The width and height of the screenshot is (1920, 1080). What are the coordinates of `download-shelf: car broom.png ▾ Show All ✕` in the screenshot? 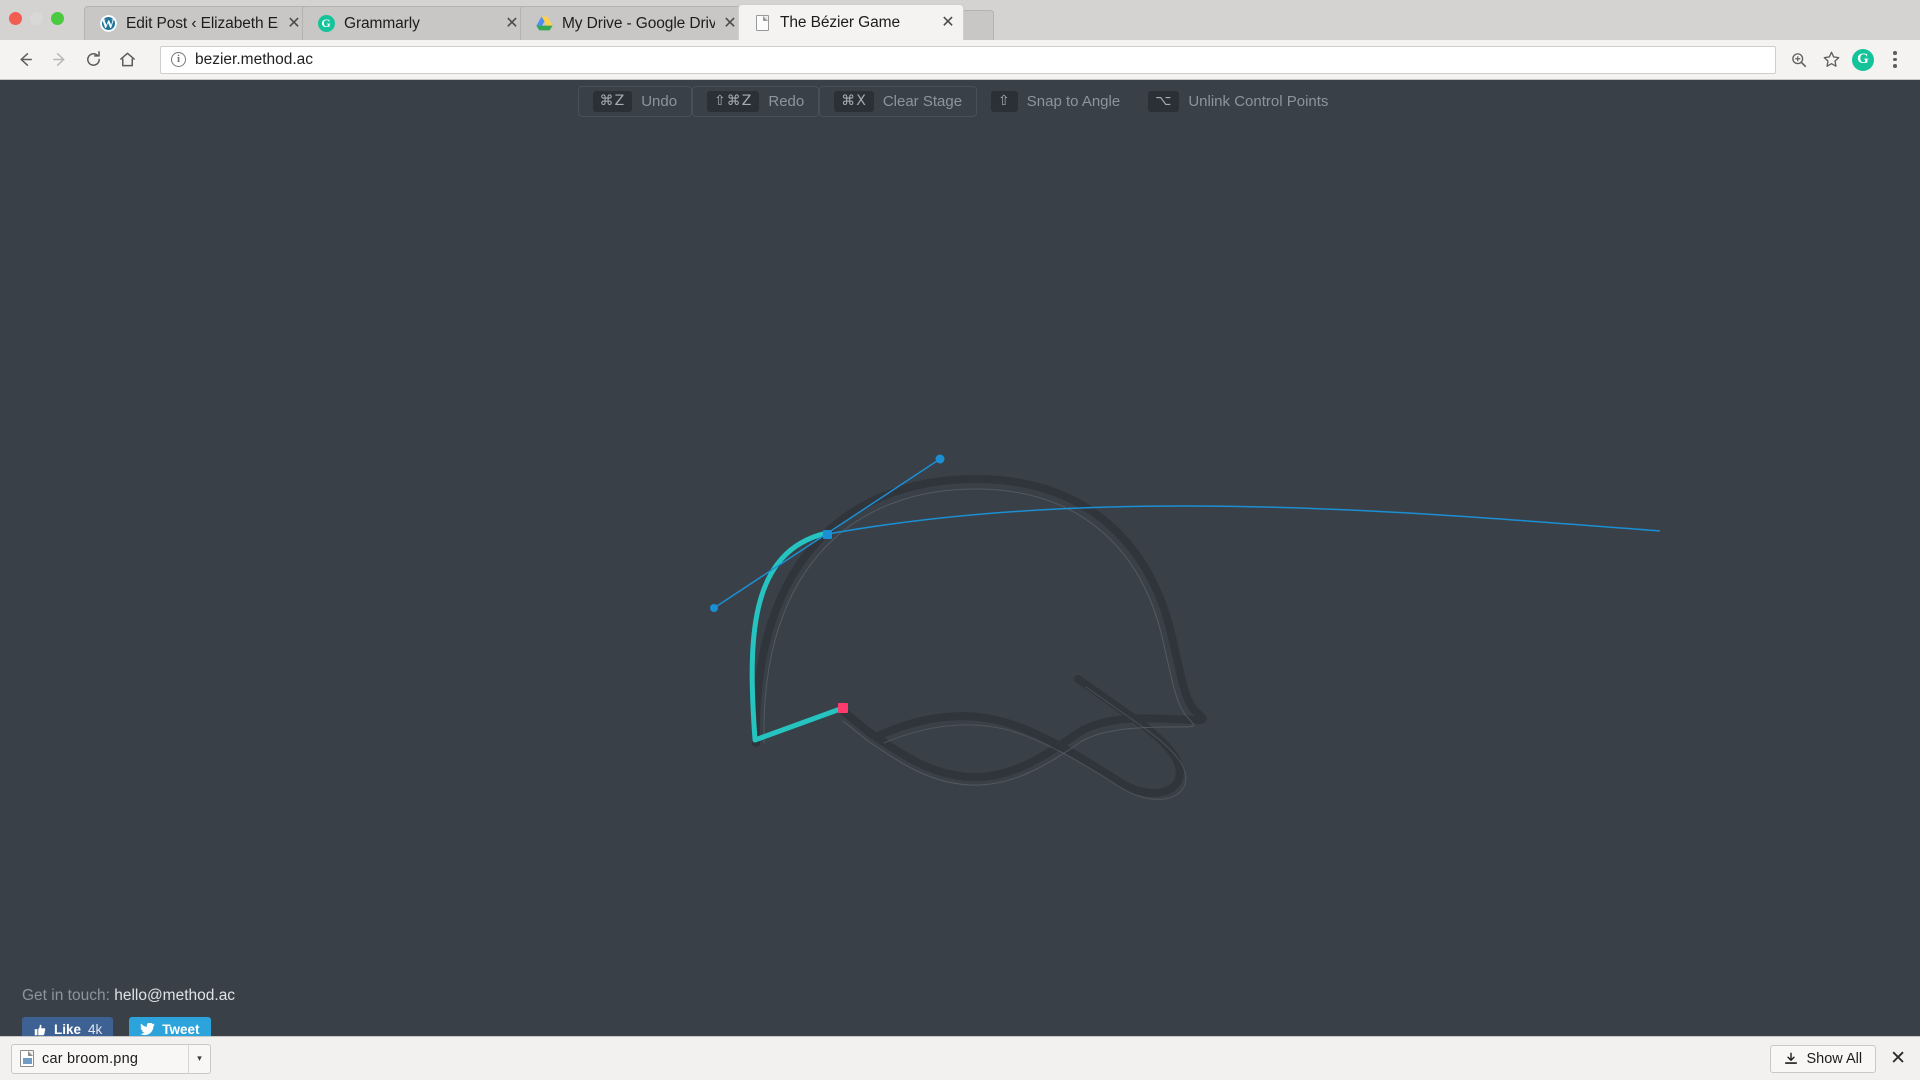 It's located at (960, 1058).